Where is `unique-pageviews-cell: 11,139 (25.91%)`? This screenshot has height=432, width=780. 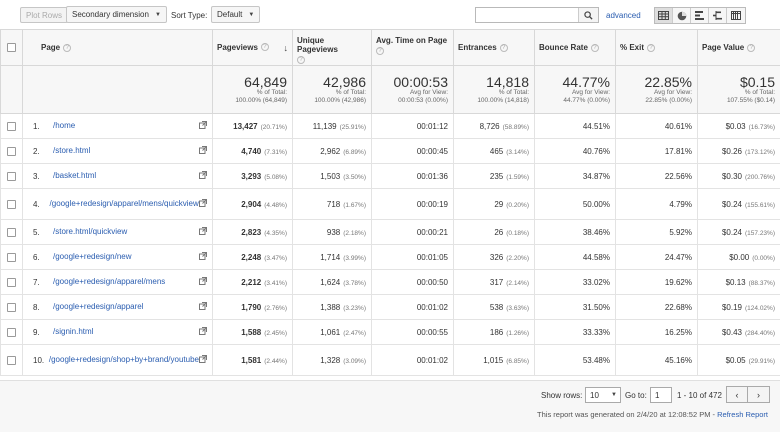
unique-pageviews-cell: 11,139 (25.91%) is located at coordinates (332, 126).